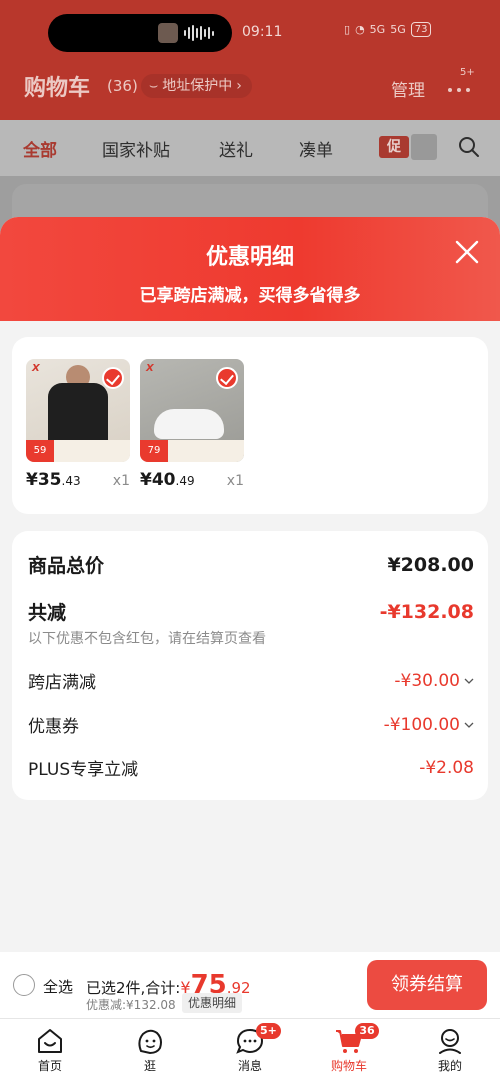 The width and height of the screenshot is (500, 1085). I want to click on reduce-label: 共减, so click(47, 613).